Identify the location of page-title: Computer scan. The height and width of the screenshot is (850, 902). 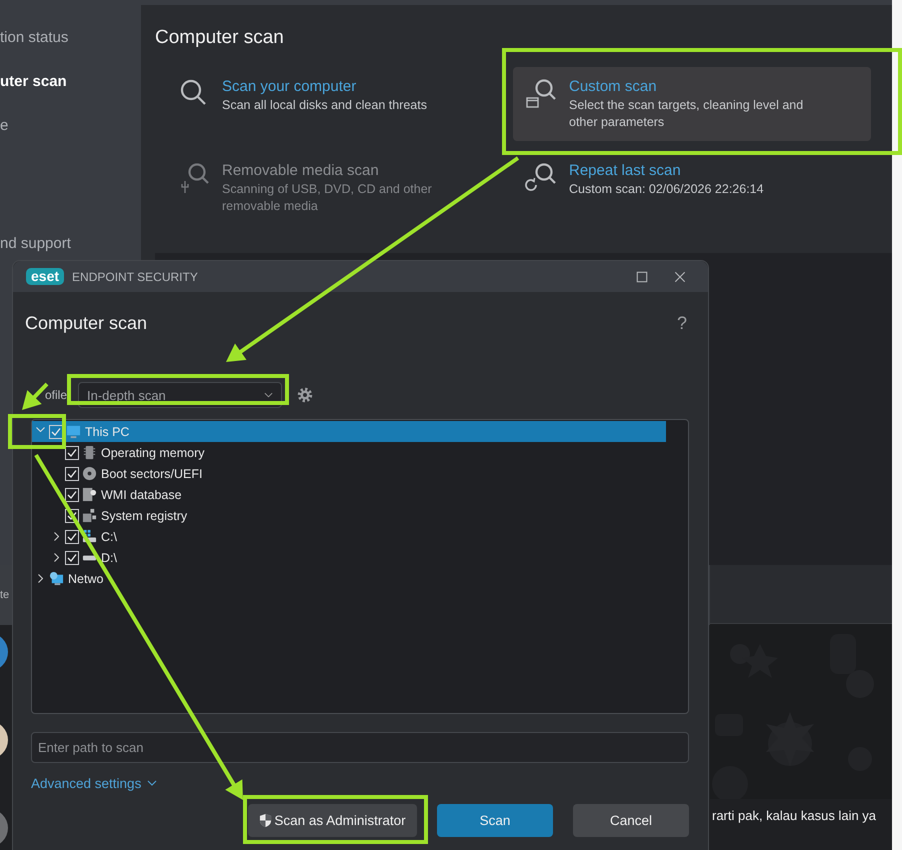
(220, 38).